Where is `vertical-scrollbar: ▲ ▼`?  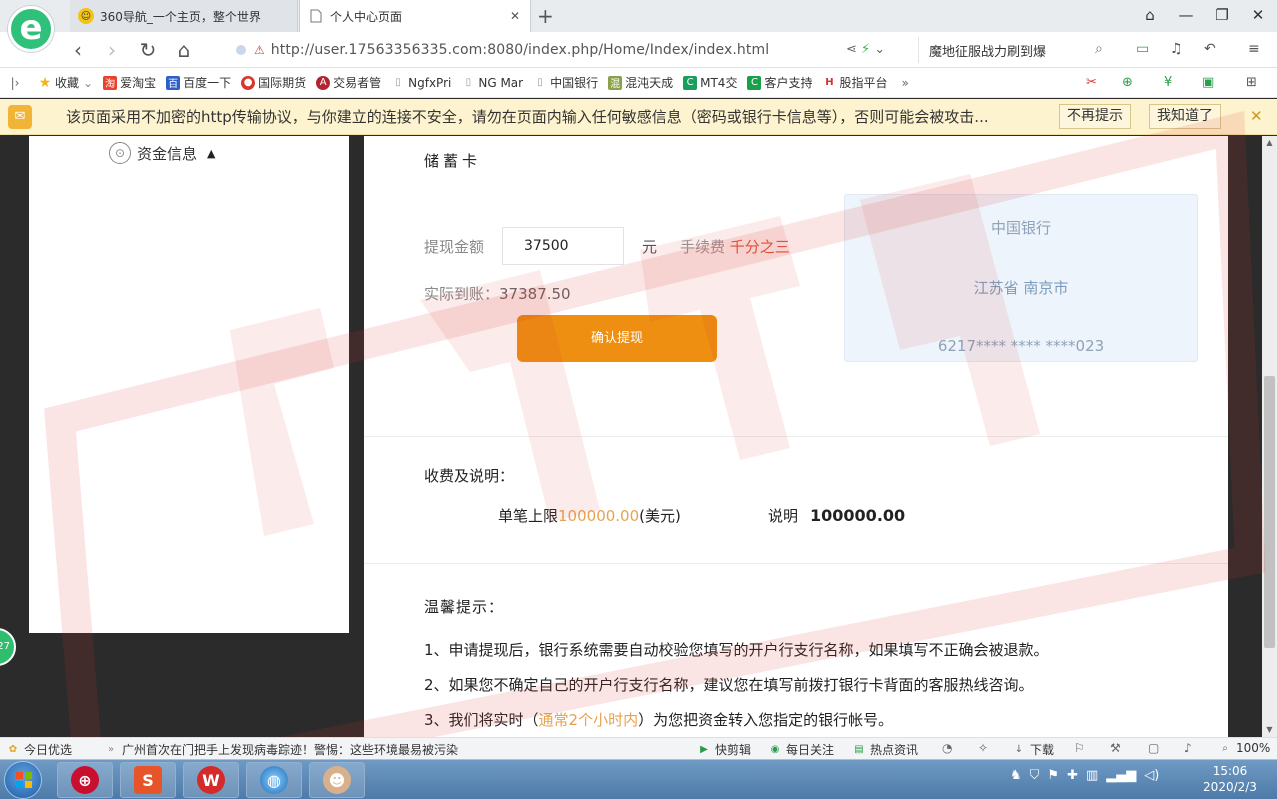
vertical-scrollbar: ▲ ▼ is located at coordinates (1269, 436).